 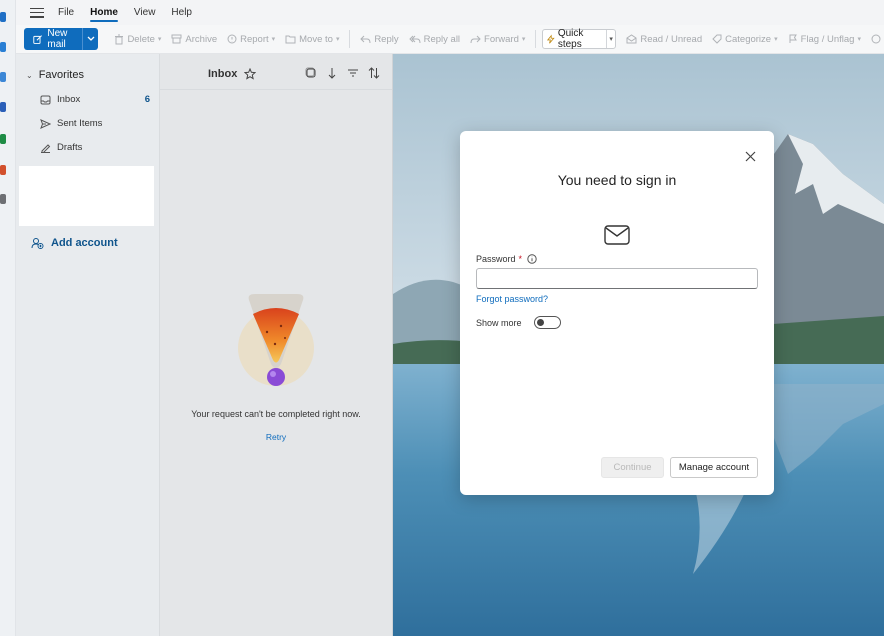 I want to click on chevron-down-icon: ⌄, so click(x=29, y=75).